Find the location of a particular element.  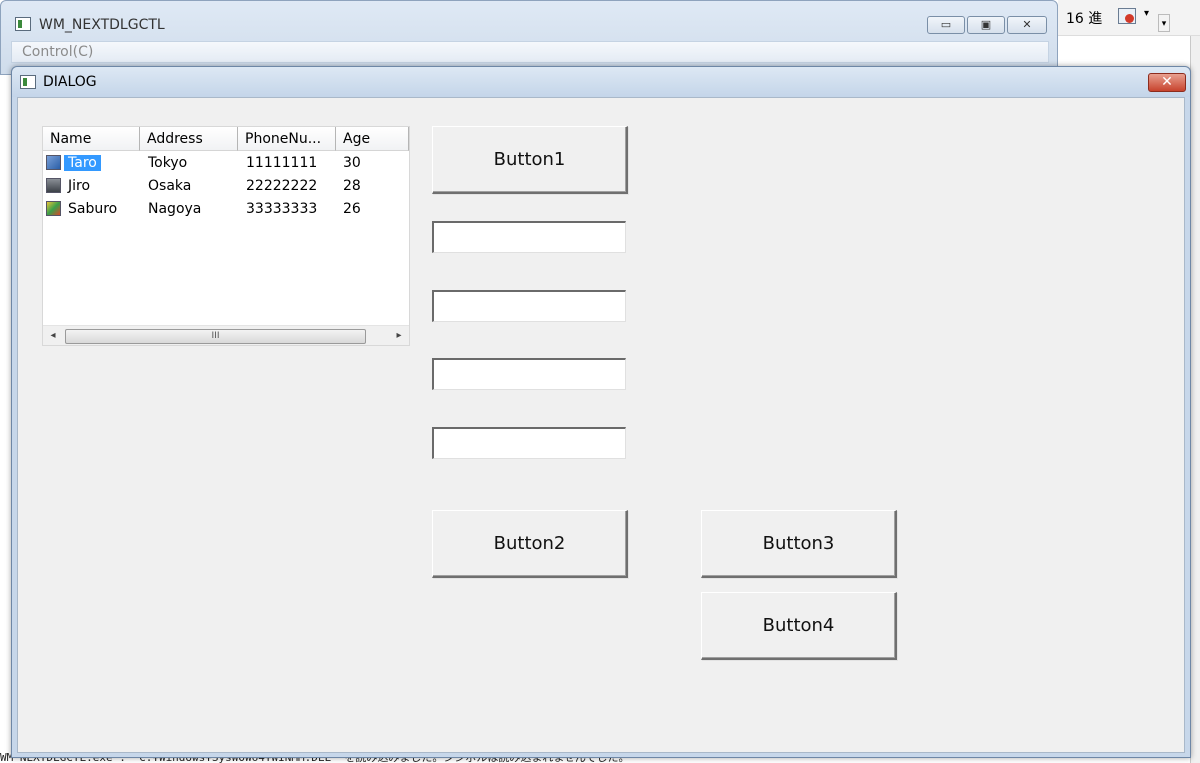

list-item-phone: 11111111 is located at coordinates (282, 163).